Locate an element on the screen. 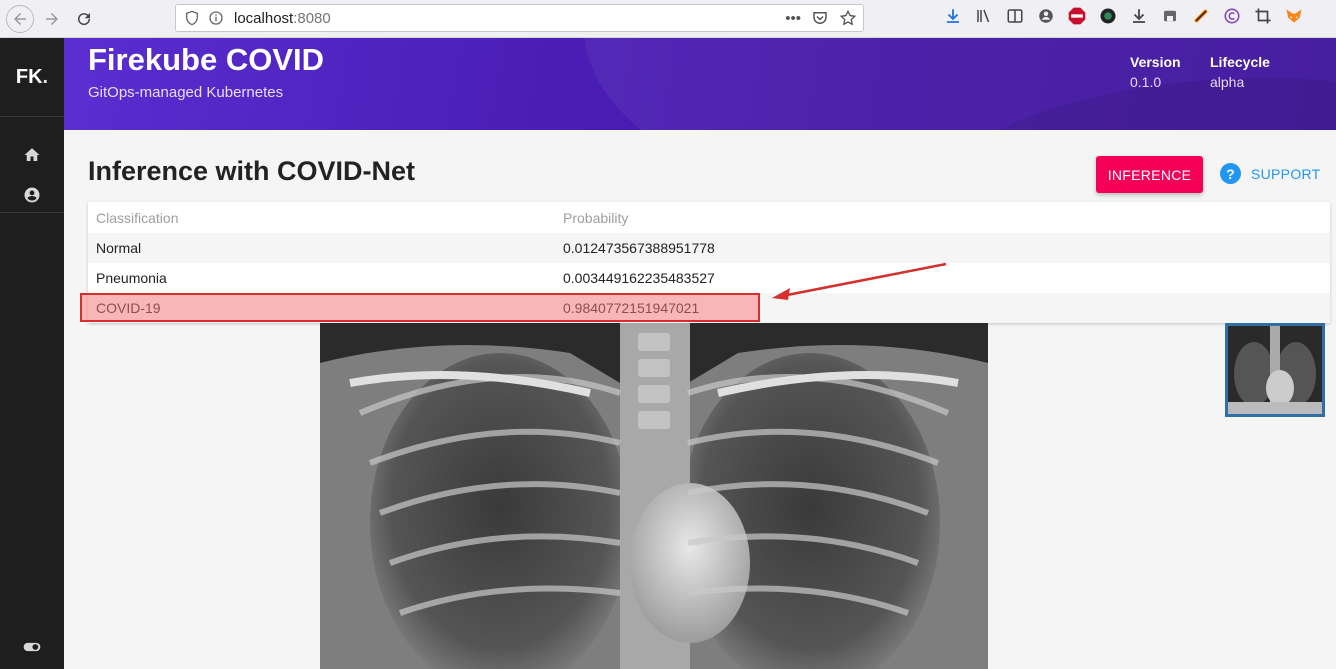 Image resolution: width=1336 pixels, height=669 pixels. table-row: Pneumonia 0.003449162235483527 is located at coordinates (709, 278).